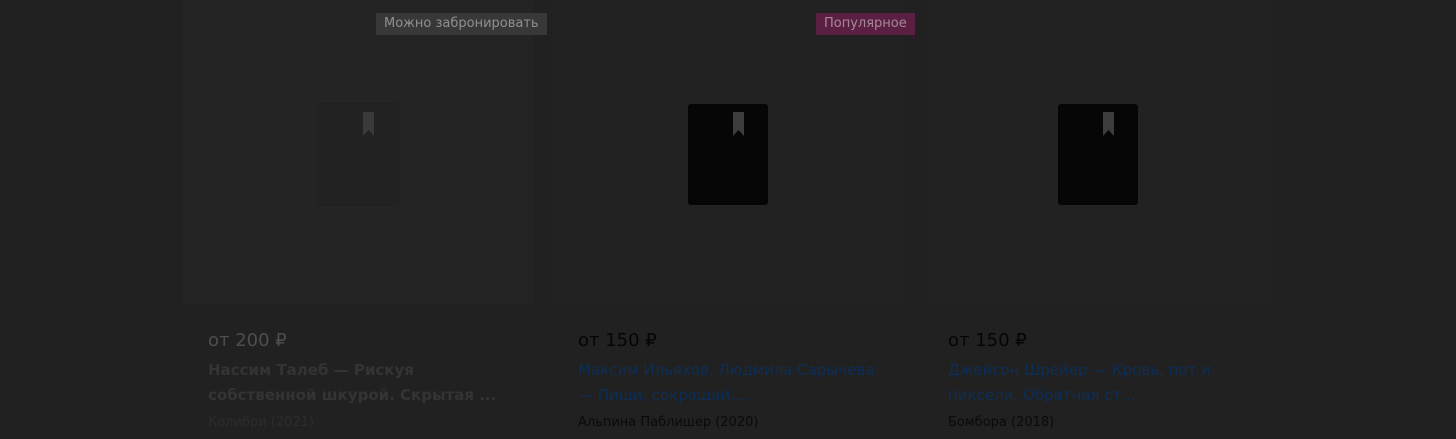 The image size is (1456, 439). Describe the element at coordinates (261, 422) in the screenshot. I see `product-publisher: Колибри (2021)` at that location.